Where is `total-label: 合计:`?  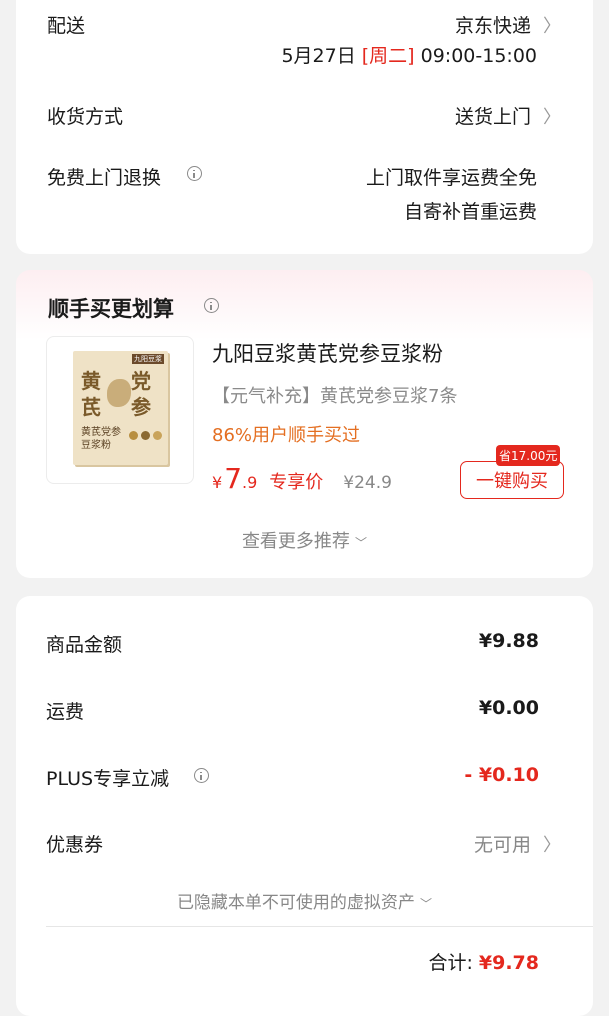 total-label: 合计: is located at coordinates (450, 963).